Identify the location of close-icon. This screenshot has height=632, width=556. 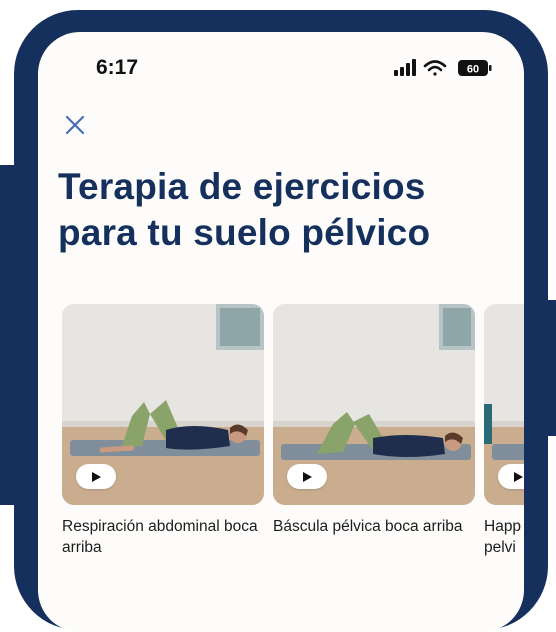
(75, 125).